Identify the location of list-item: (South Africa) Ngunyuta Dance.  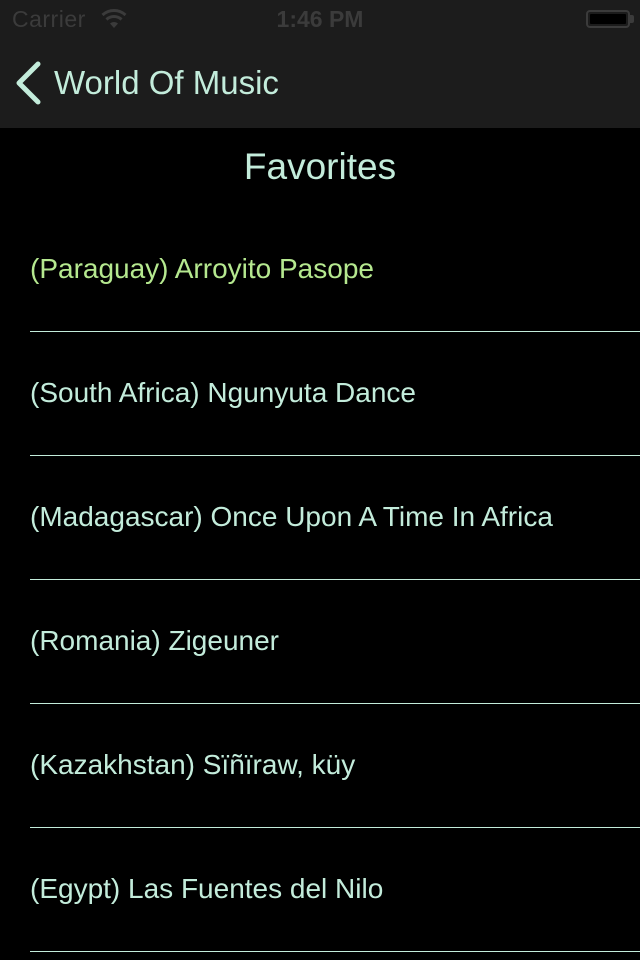
(320, 394).